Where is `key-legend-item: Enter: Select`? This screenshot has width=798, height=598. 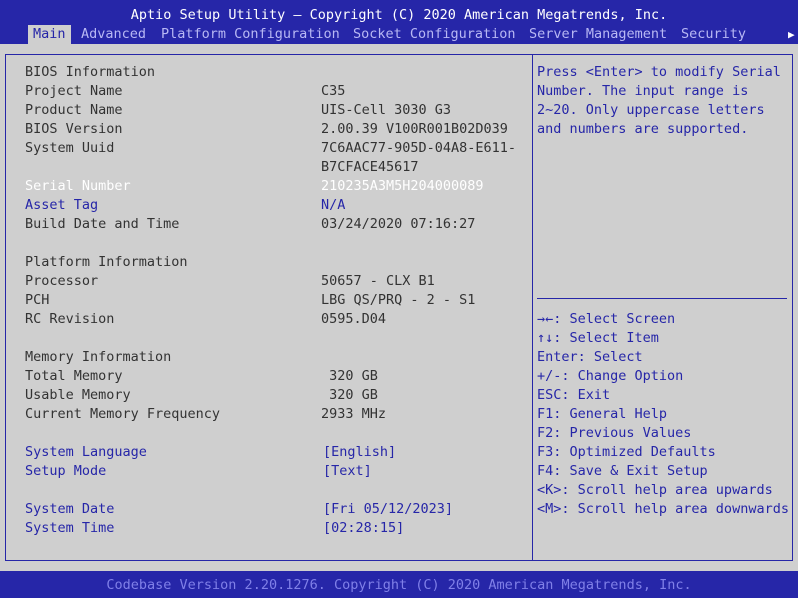
key-legend-item: Enter: Select is located at coordinates (590, 357).